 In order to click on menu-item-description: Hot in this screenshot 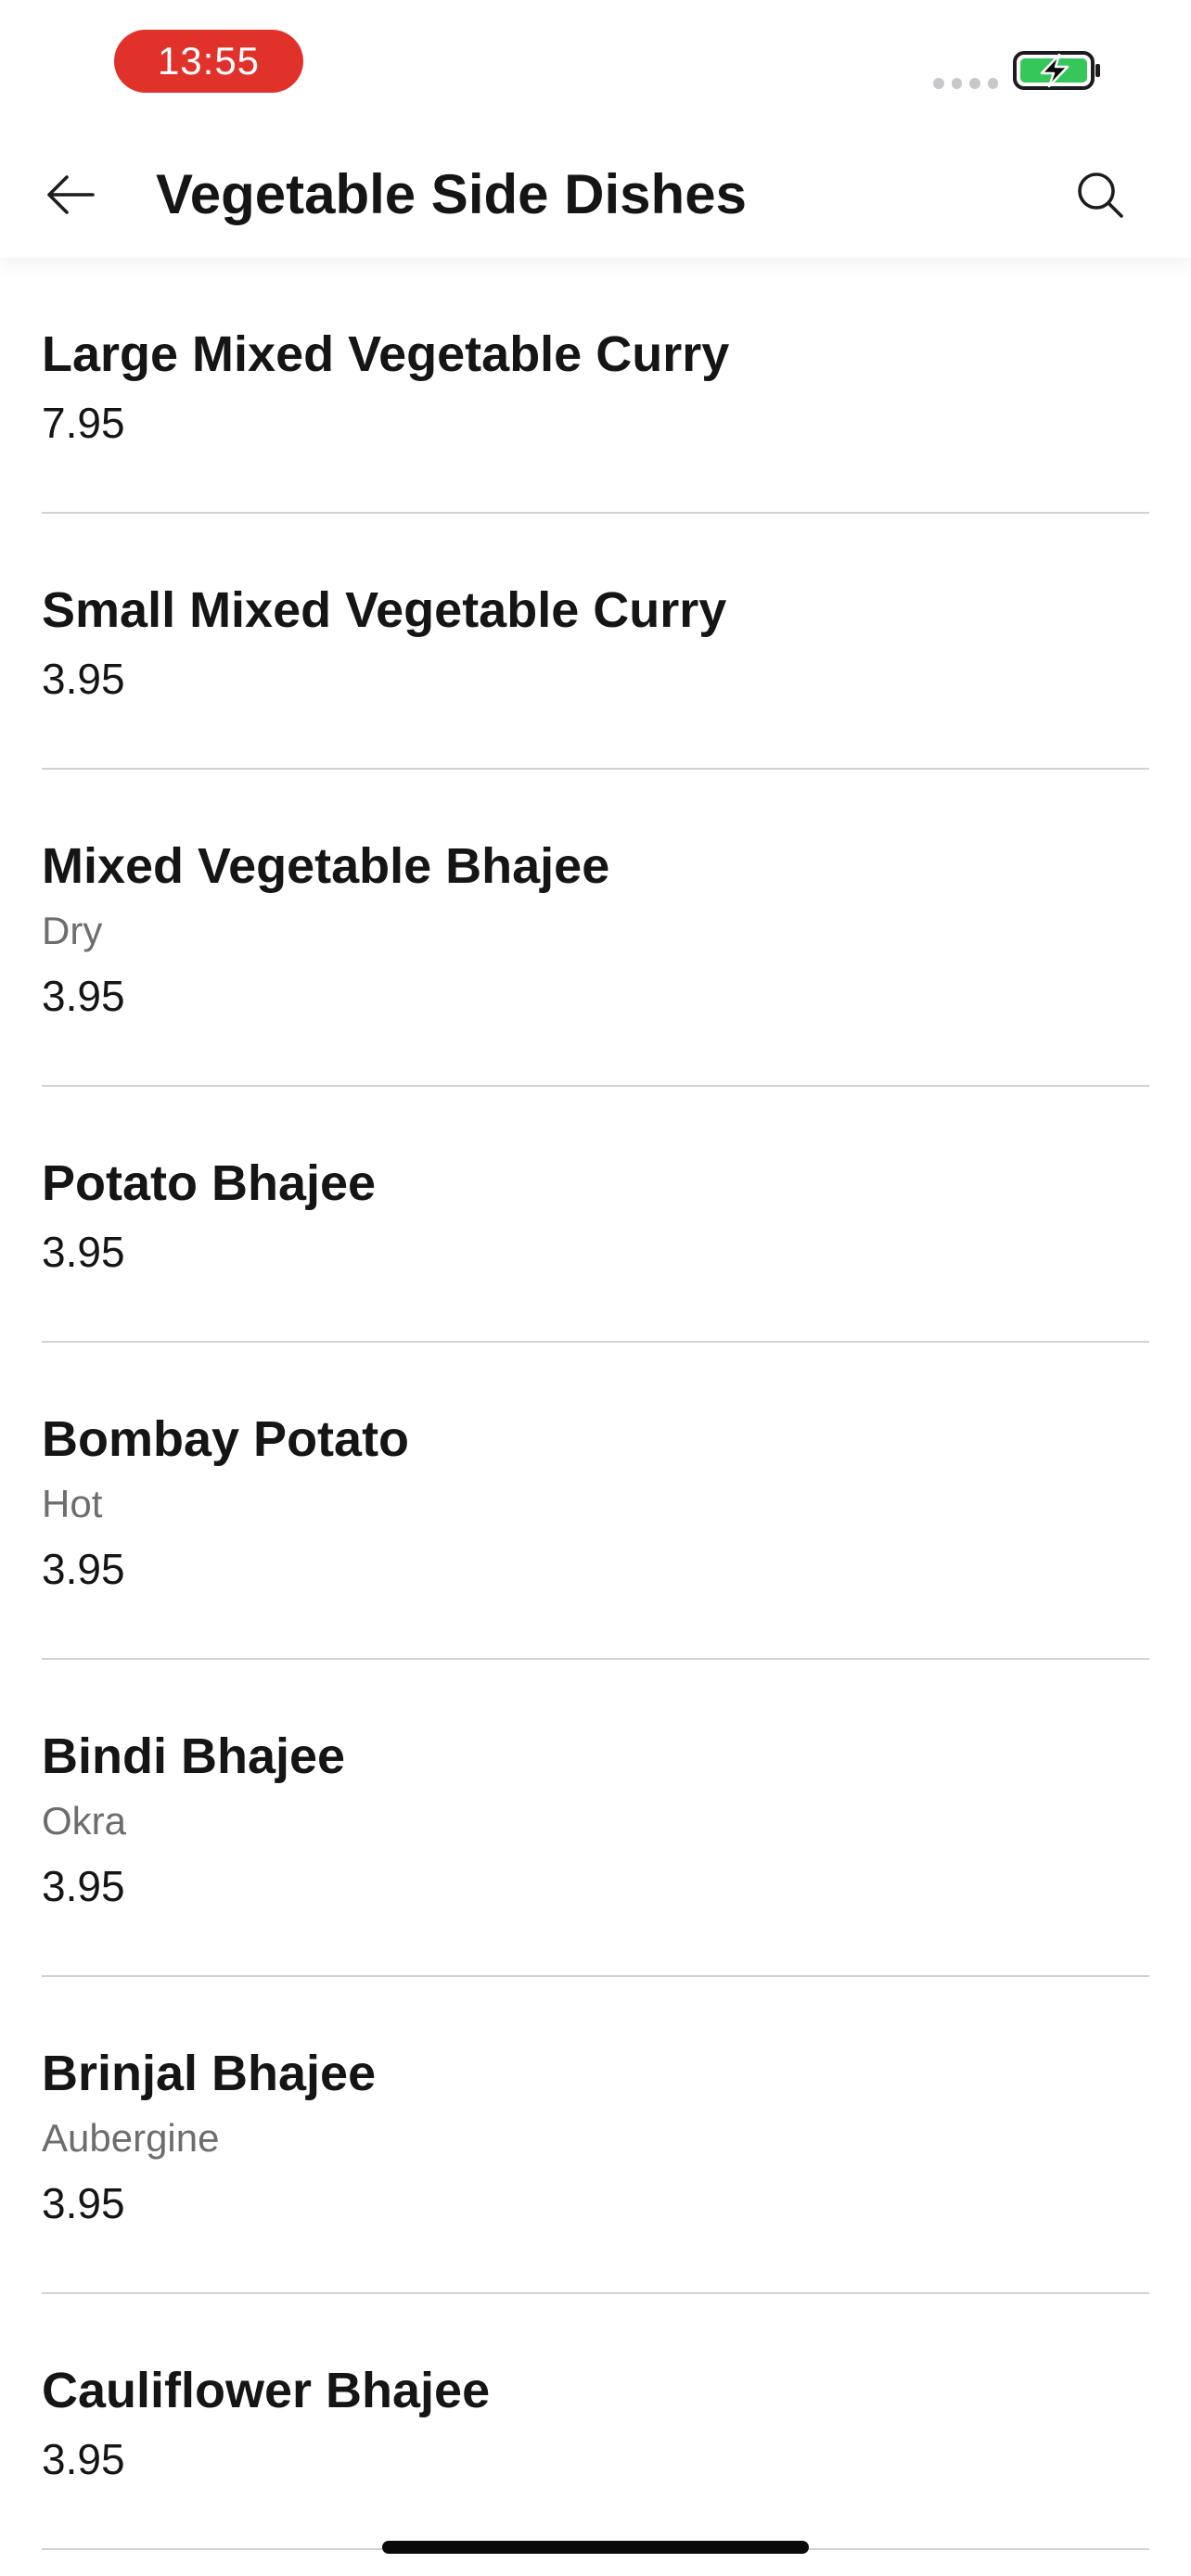, I will do `click(72, 1504)`.